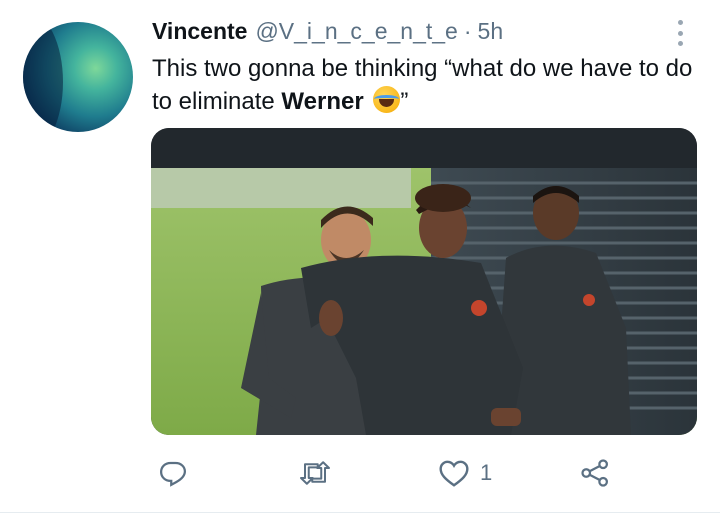 The image size is (720, 525). What do you see at coordinates (387, 99) in the screenshot?
I see `laughing-emoji-icon` at bounding box center [387, 99].